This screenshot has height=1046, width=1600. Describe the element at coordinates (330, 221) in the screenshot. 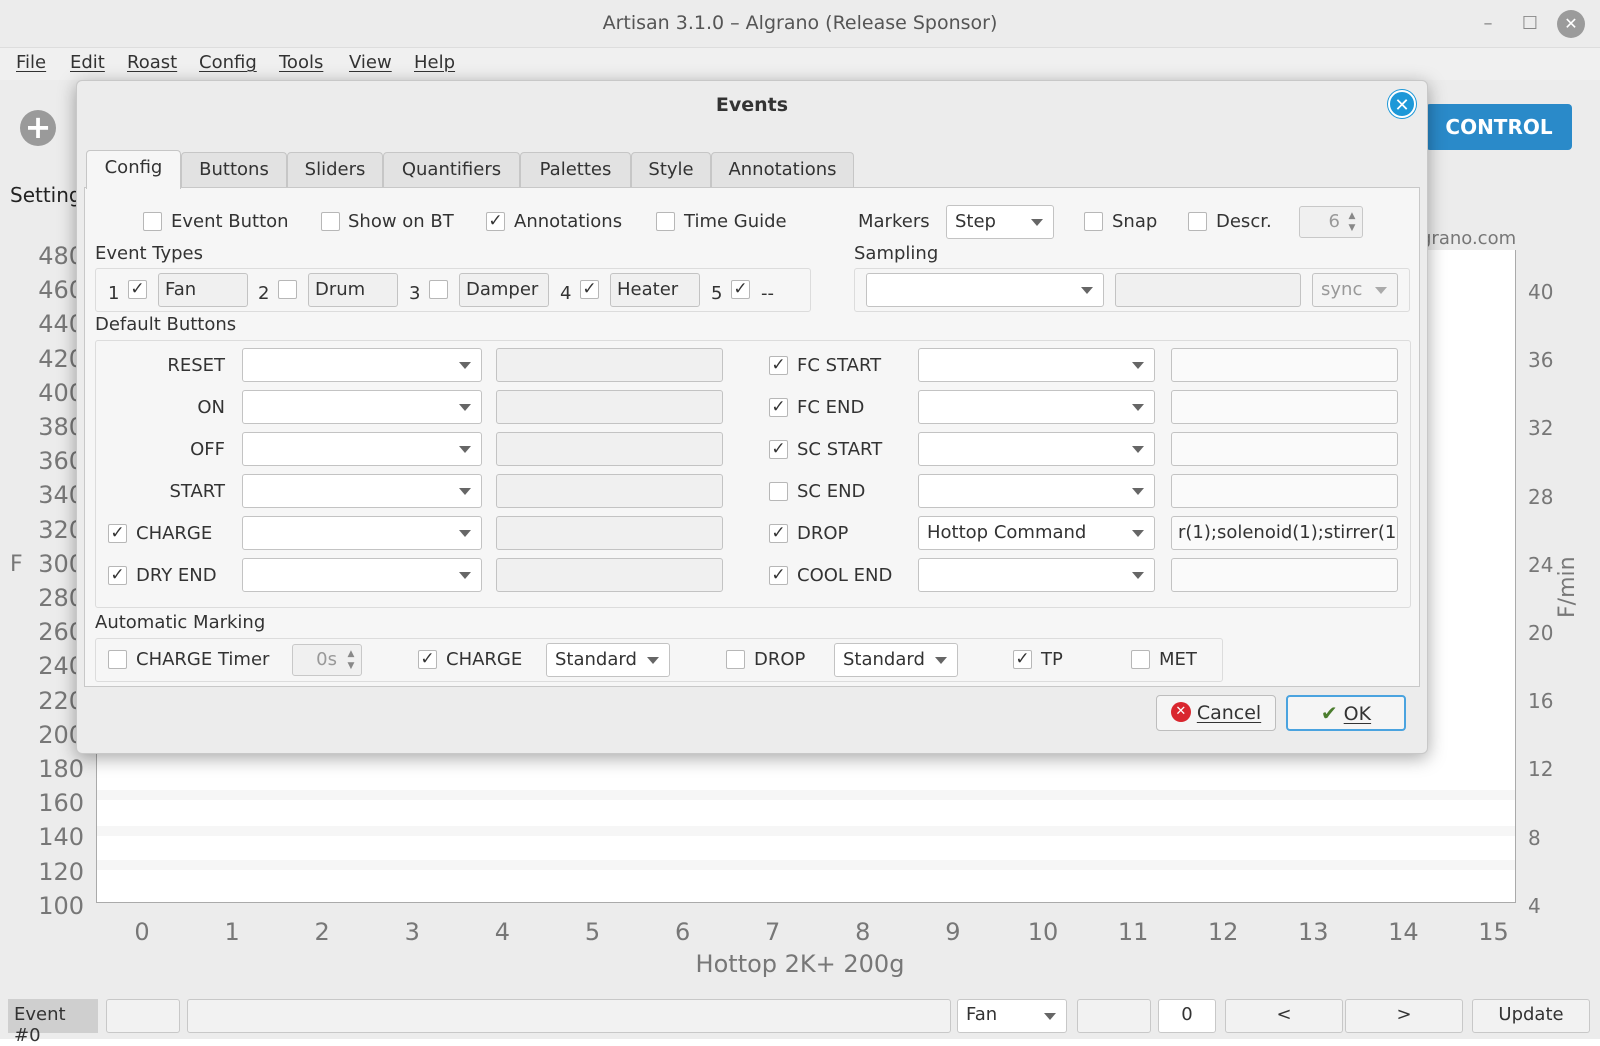

I see `show-on-bt-checkbox` at that location.